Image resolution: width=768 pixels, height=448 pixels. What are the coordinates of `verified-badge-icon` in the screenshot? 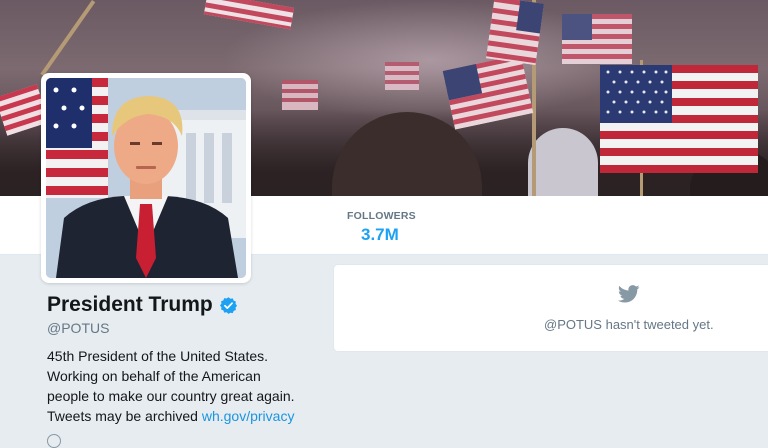 It's located at (228, 305).